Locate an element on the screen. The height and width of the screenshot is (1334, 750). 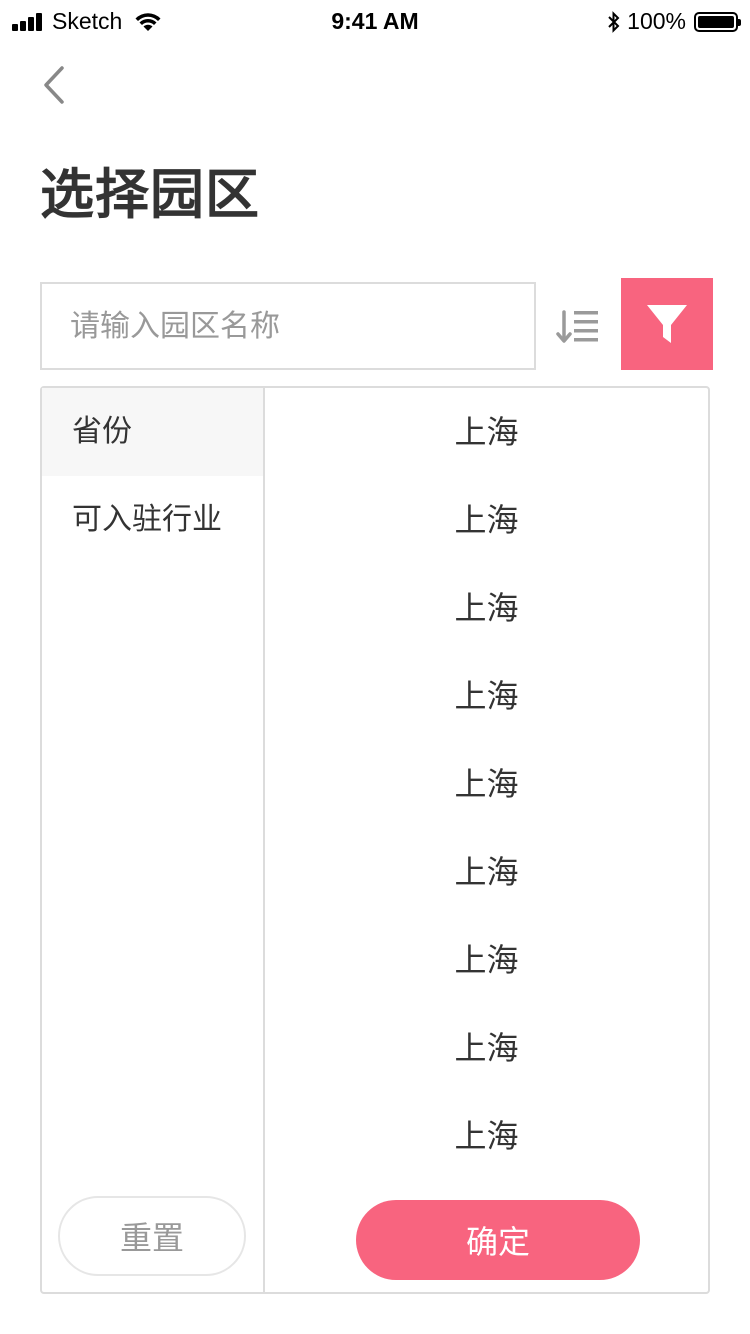
battery-icon is located at coordinates (717, 21).